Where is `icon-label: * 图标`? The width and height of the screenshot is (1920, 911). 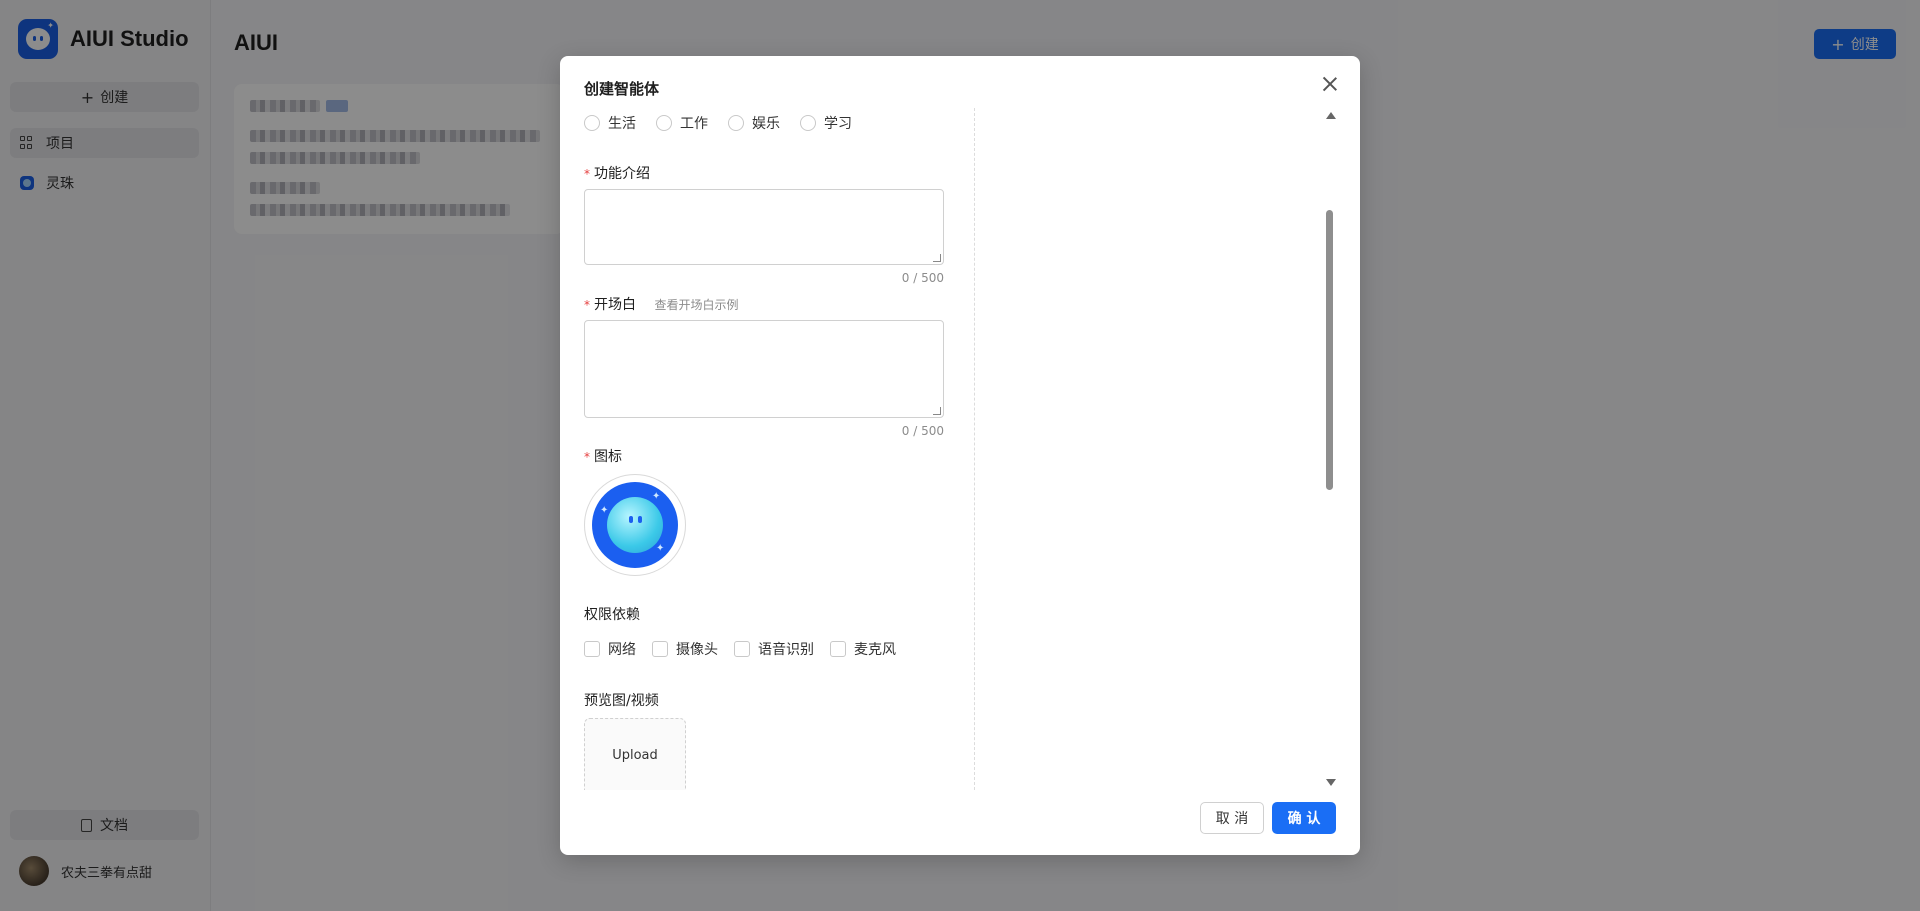
icon-label: * 图标 is located at coordinates (603, 457).